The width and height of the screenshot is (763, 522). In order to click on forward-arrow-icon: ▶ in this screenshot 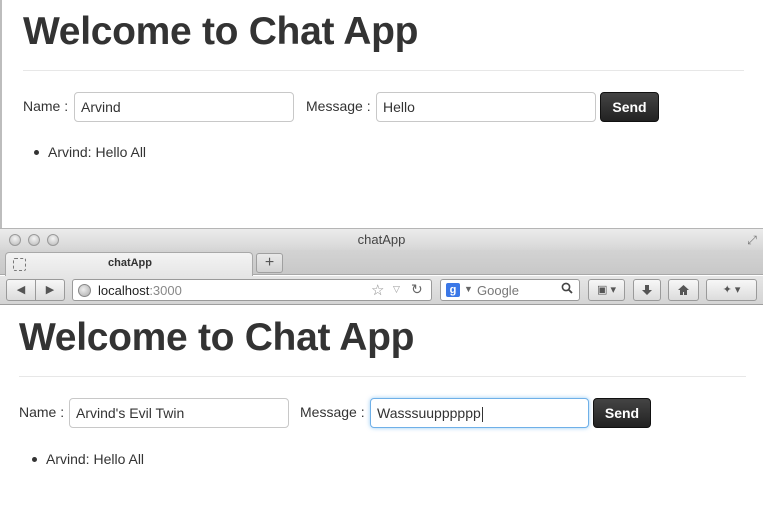, I will do `click(50, 290)`.